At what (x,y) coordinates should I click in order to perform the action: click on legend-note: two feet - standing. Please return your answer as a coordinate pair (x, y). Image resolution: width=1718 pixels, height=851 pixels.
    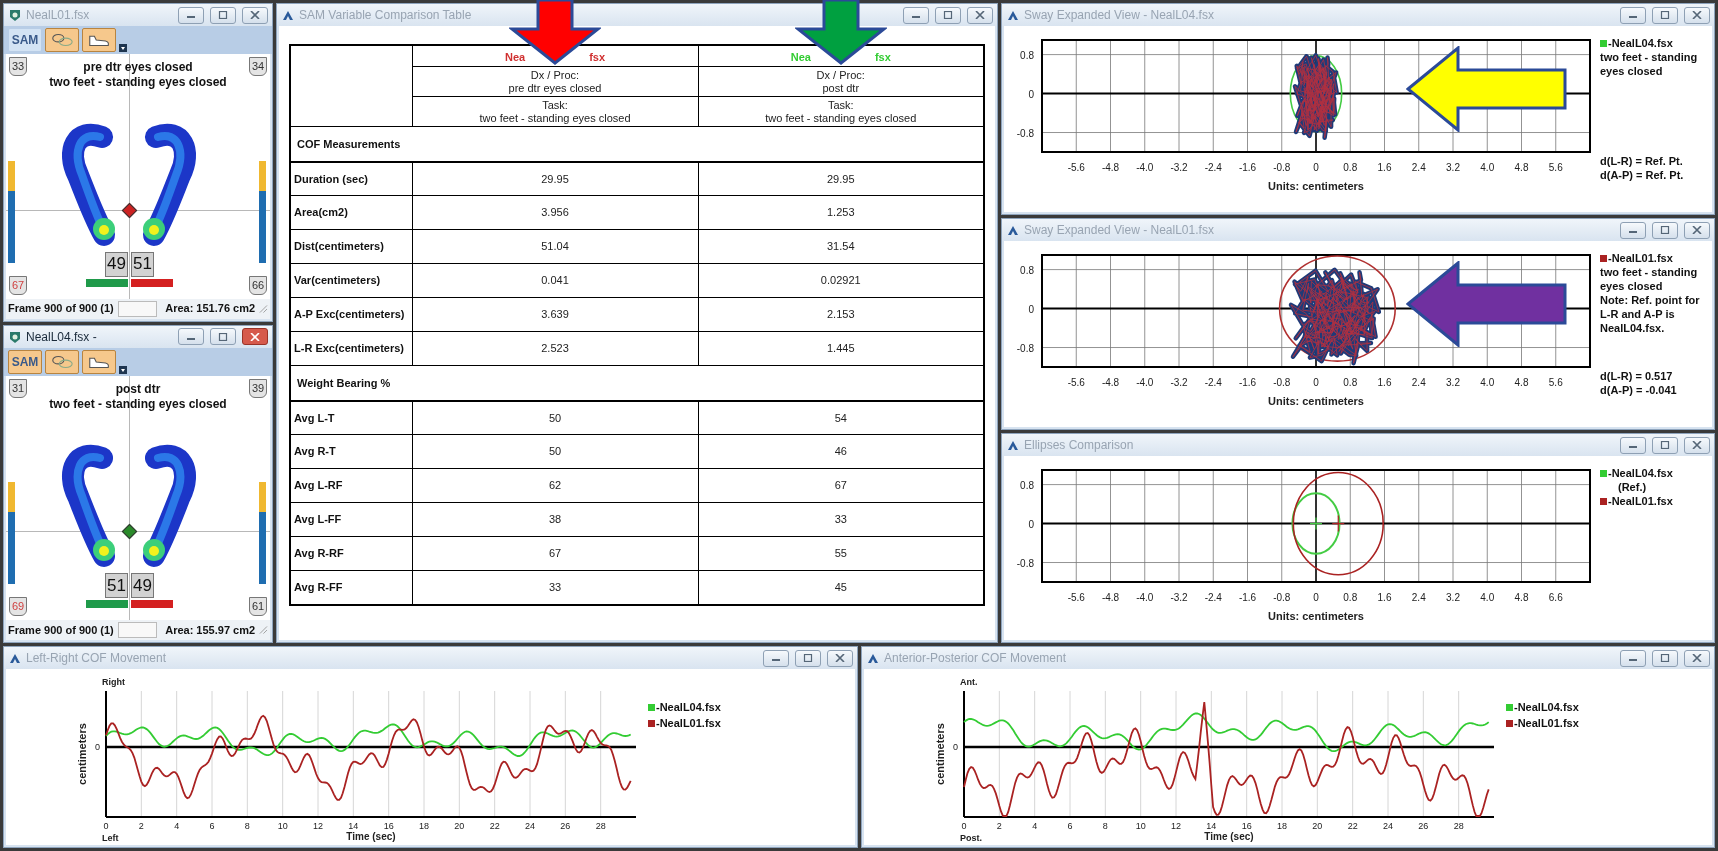
    Looking at the image, I should click on (1649, 272).